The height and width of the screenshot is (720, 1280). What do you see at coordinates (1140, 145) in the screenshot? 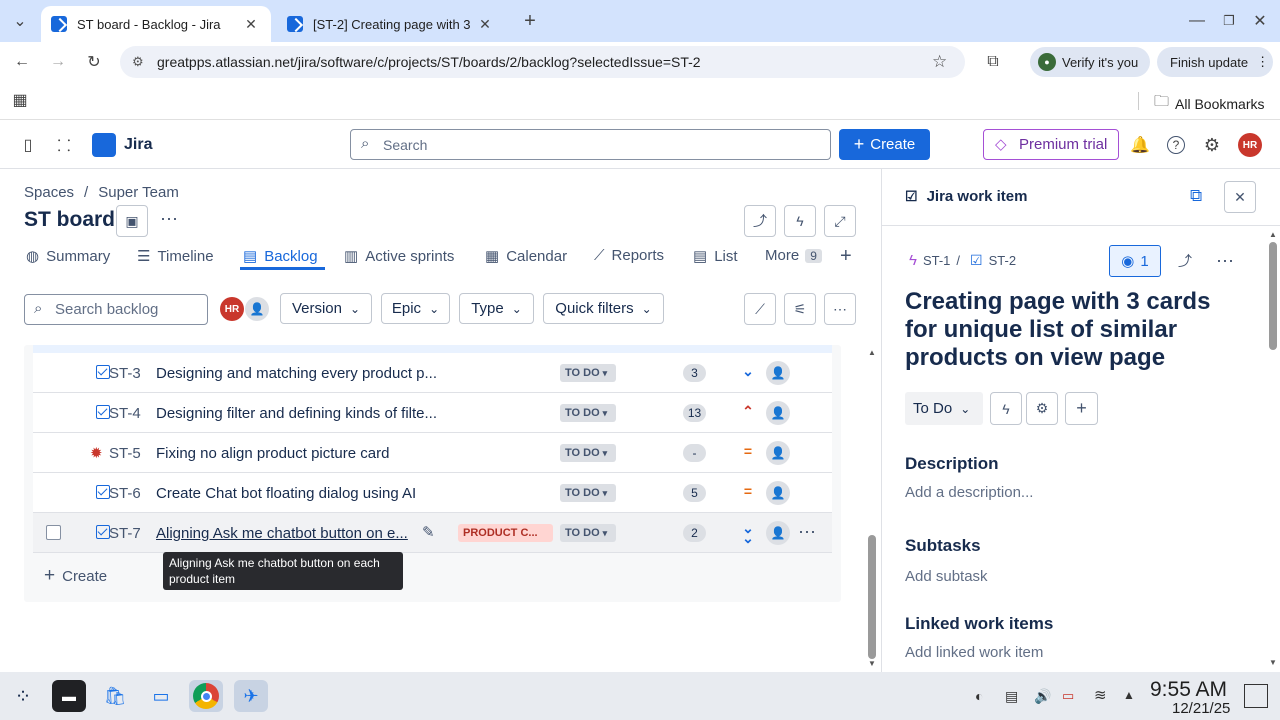
I see `notifications-bell-icon: 🔔` at bounding box center [1140, 145].